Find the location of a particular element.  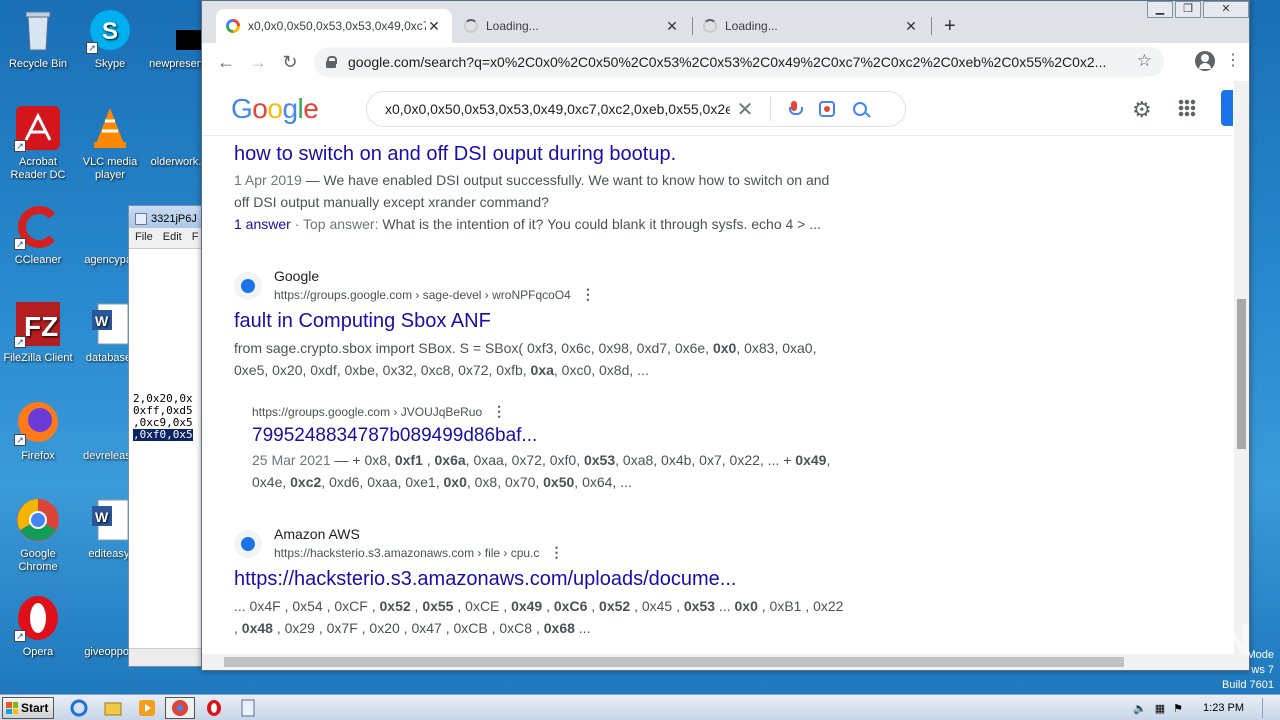

chrome-taskbar-icon is located at coordinates (180, 708).